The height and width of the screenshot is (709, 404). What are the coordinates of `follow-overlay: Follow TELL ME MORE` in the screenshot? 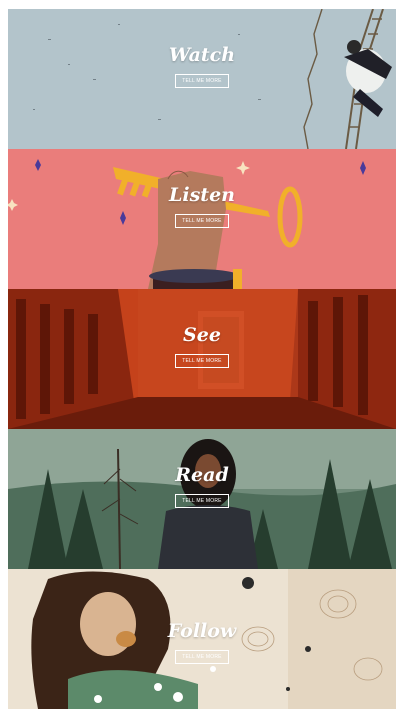 It's located at (202, 641).